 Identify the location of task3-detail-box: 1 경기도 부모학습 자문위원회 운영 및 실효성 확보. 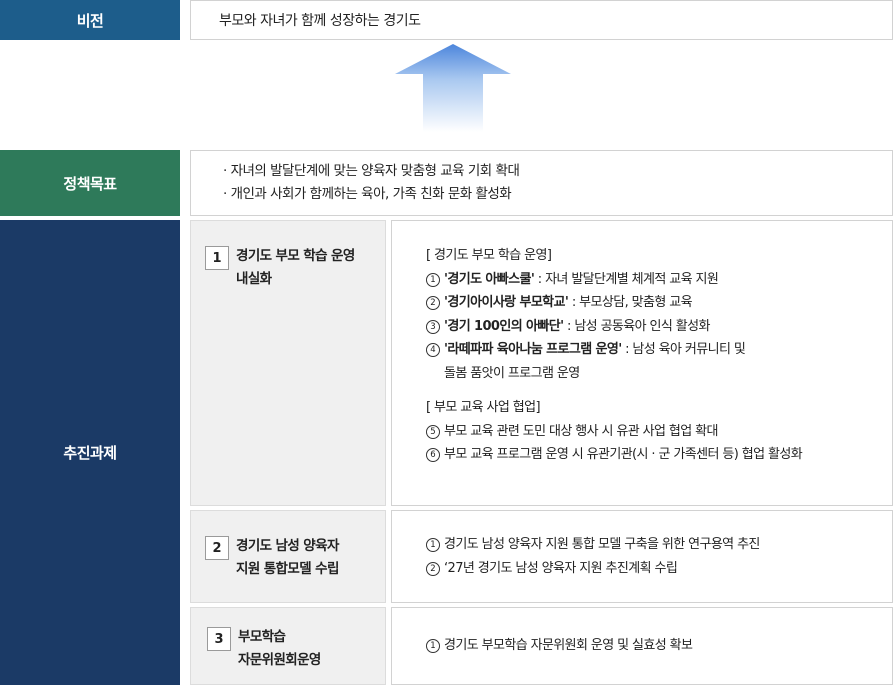
(642, 646).